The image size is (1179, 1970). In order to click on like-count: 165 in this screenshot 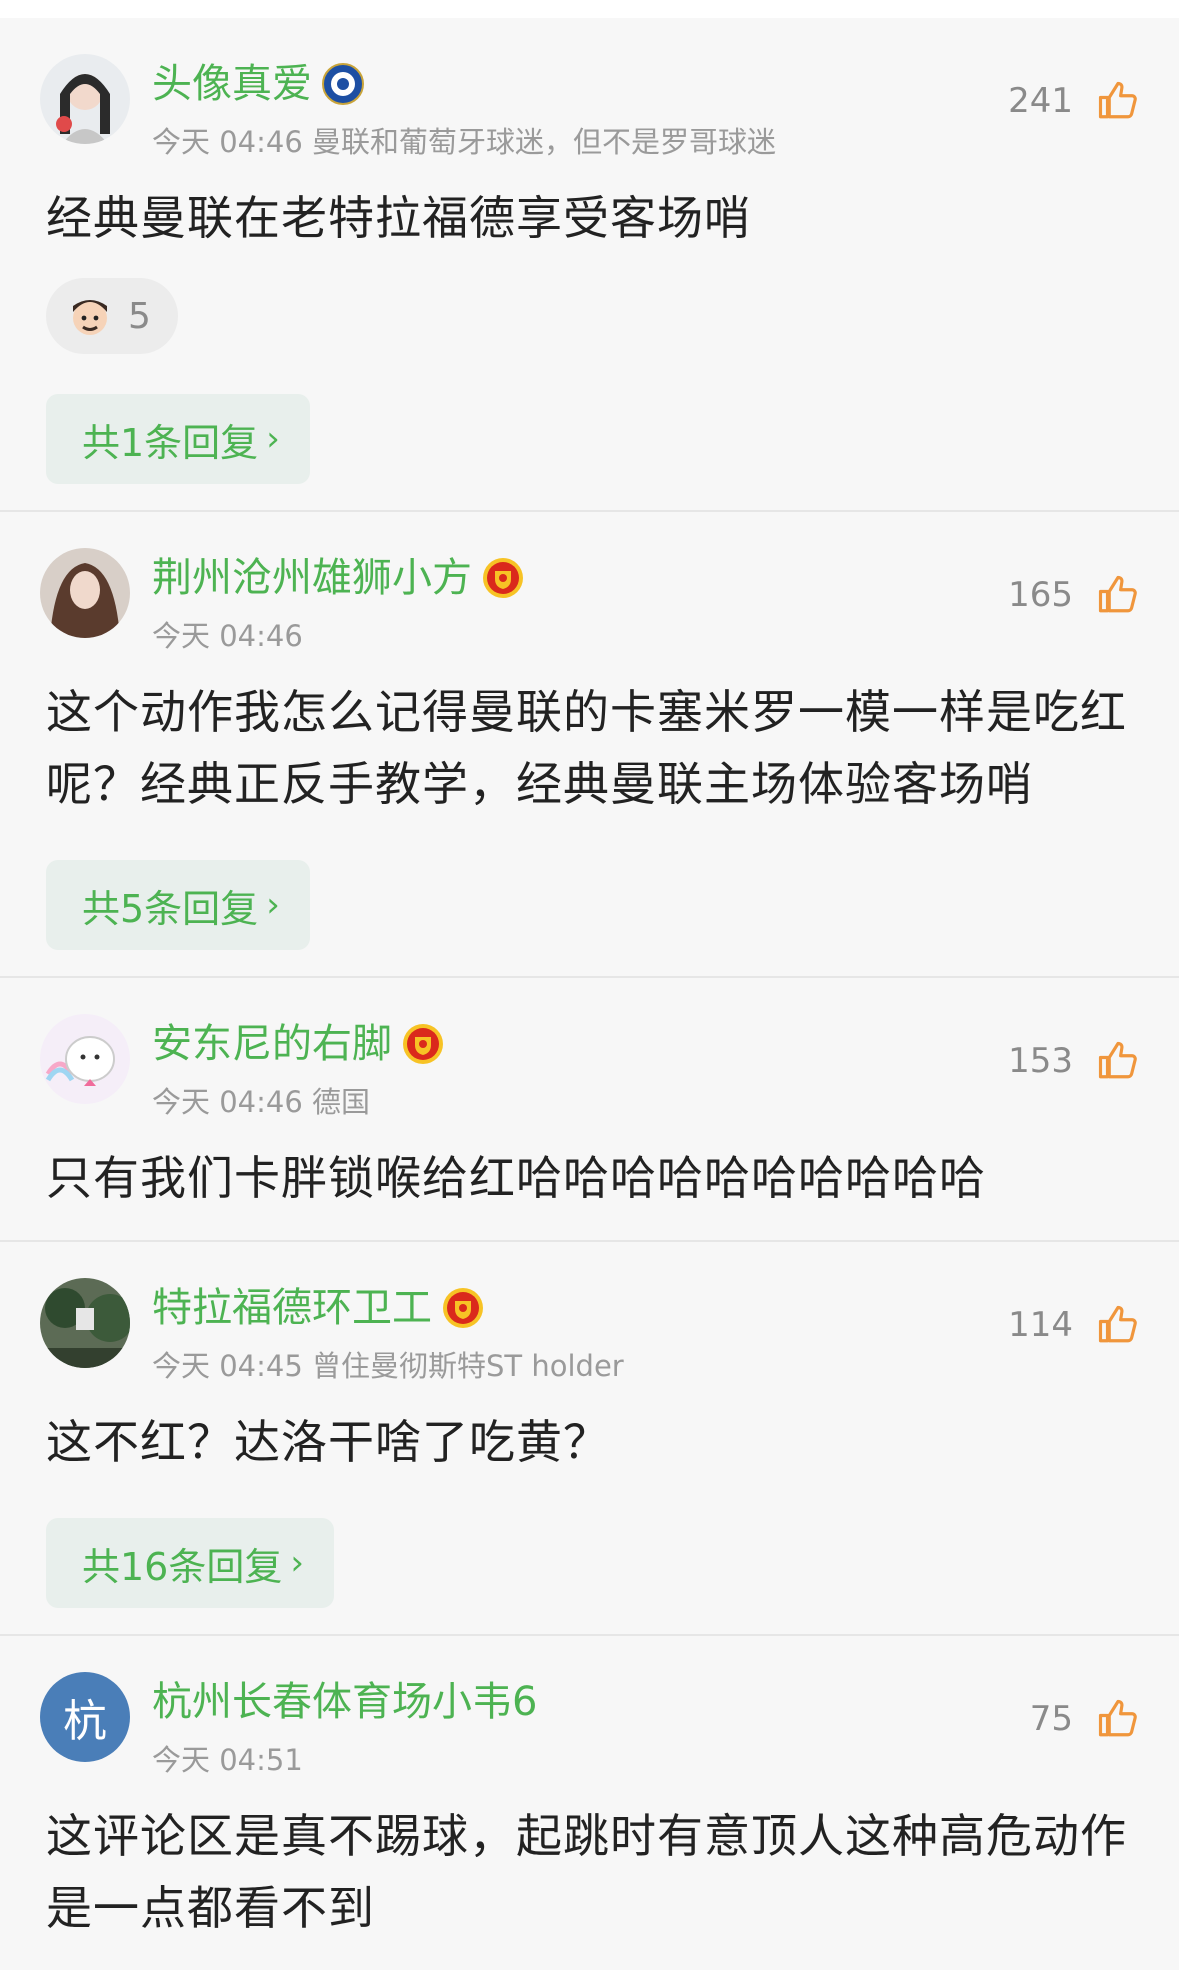, I will do `click(1040, 595)`.